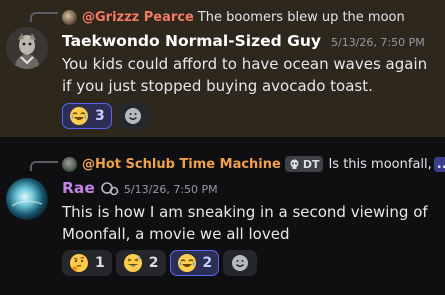 This screenshot has width=445, height=295. Describe the element at coordinates (311, 164) in the screenshot. I see `tag-badge-text: DT` at that location.